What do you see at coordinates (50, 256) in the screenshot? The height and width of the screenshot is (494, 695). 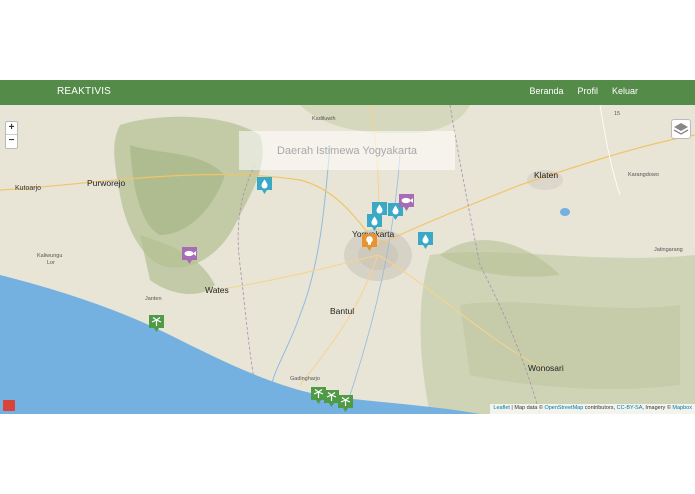 I see `place-label-kaliwungu: Kaliwungu` at bounding box center [50, 256].